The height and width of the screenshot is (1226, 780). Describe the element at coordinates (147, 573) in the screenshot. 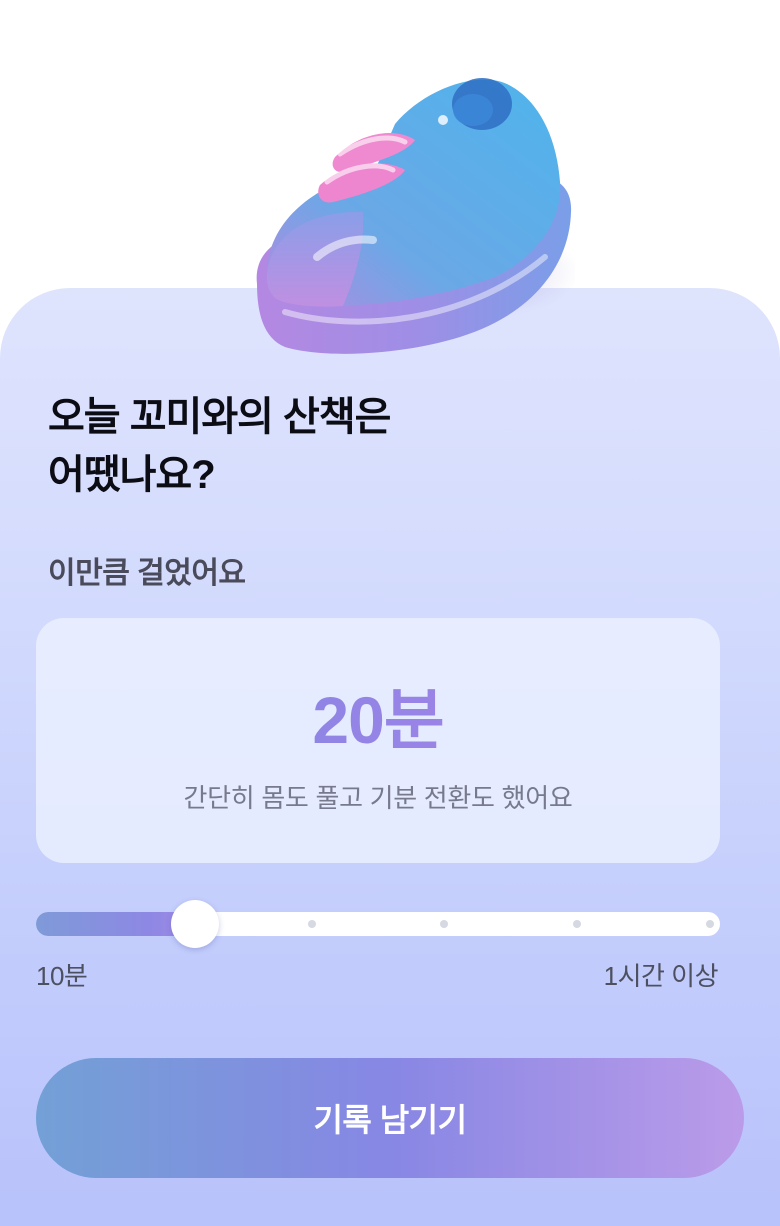

I see `walk-amount-label: 이만큼 걸었어요` at that location.